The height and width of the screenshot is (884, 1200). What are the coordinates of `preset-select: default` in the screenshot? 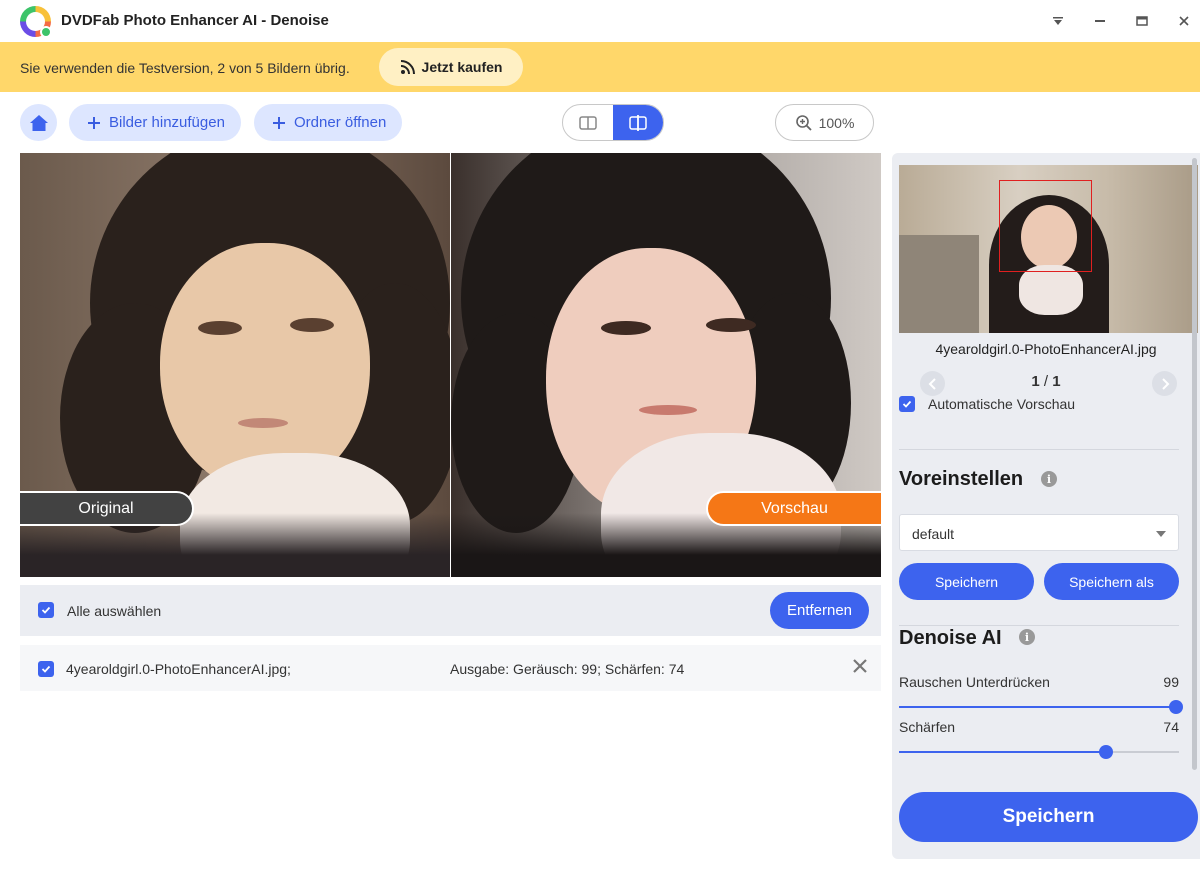 It's located at (1039, 532).